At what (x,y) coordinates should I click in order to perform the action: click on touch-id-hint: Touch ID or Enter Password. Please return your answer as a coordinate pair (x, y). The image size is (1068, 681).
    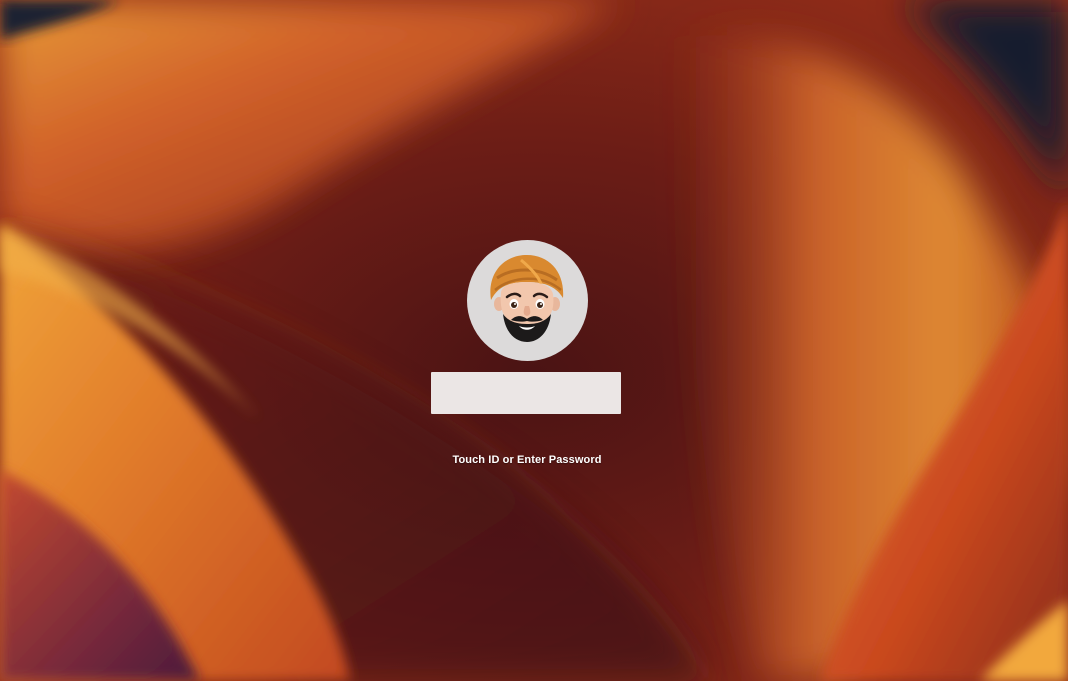
    Looking at the image, I should click on (527, 460).